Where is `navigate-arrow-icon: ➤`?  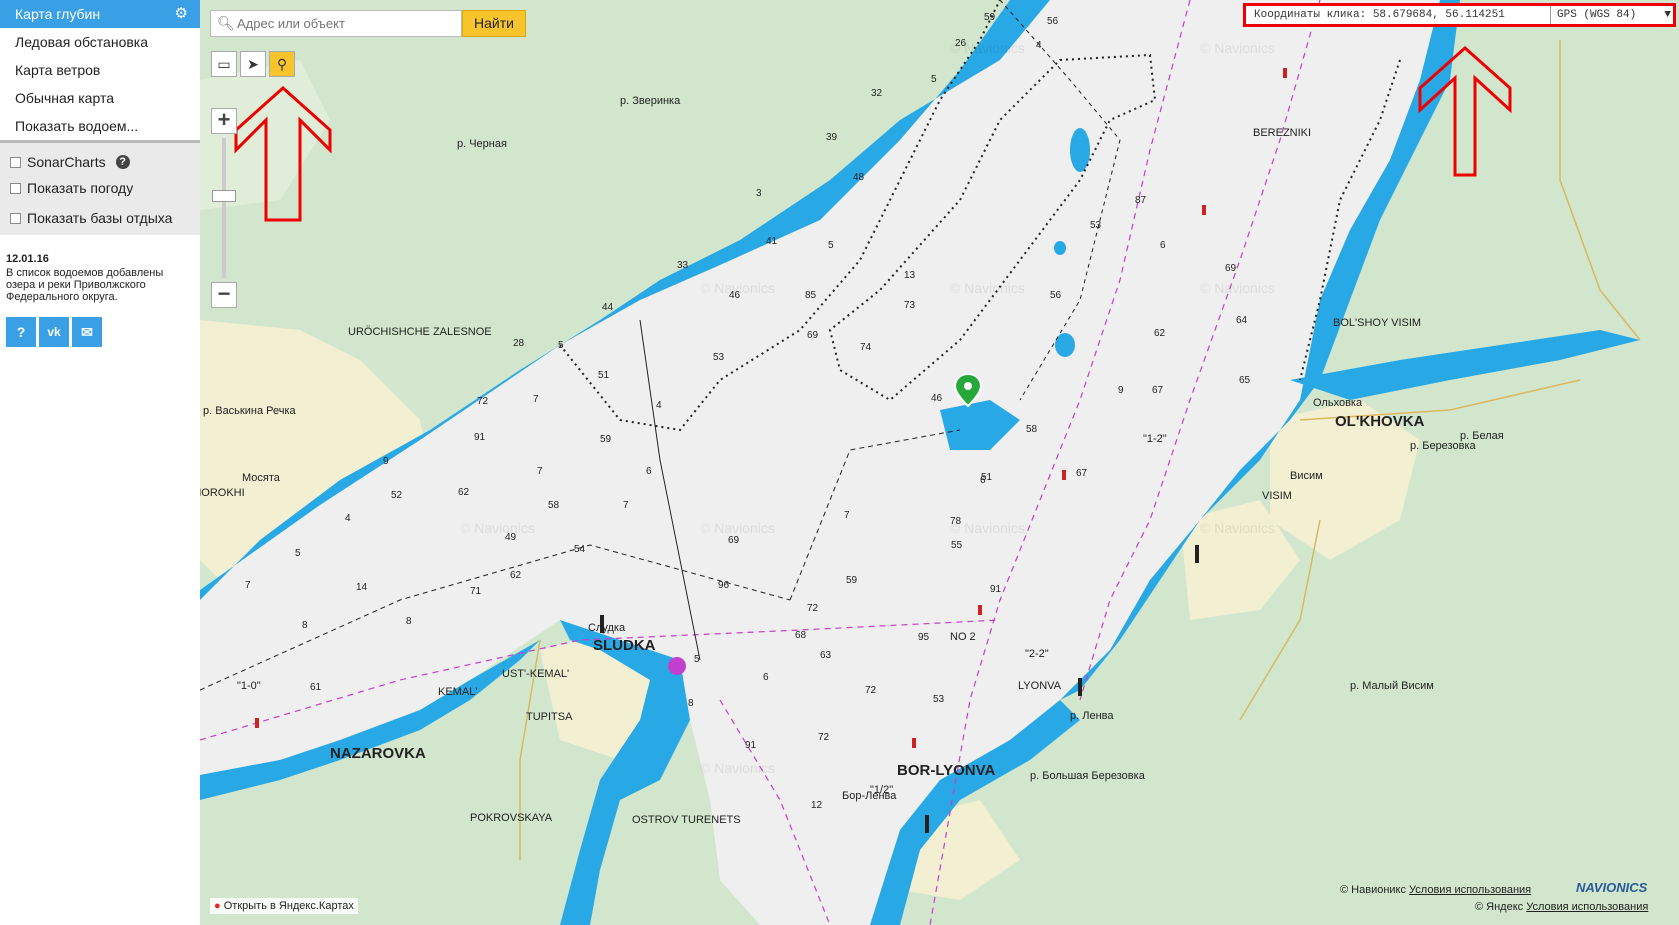 navigate-arrow-icon: ➤ is located at coordinates (253, 64).